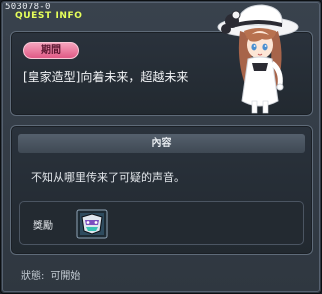  Describe the element at coordinates (43, 226) in the screenshot. I see `reward-label: 獎勵` at that location.